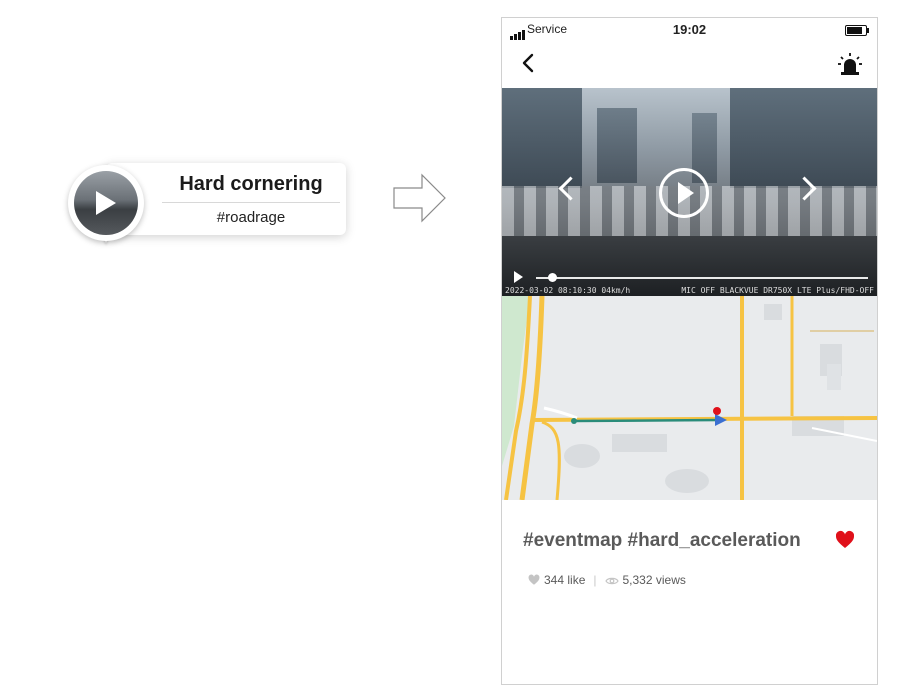  Describe the element at coordinates (845, 540) in the screenshot. I see `heart-icon` at that location.